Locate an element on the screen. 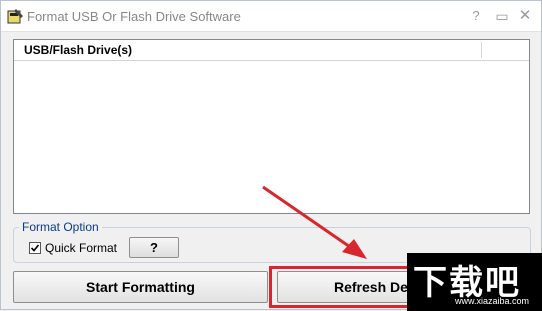  watermark-url: www.xiazaiba.com is located at coordinates (492, 301).